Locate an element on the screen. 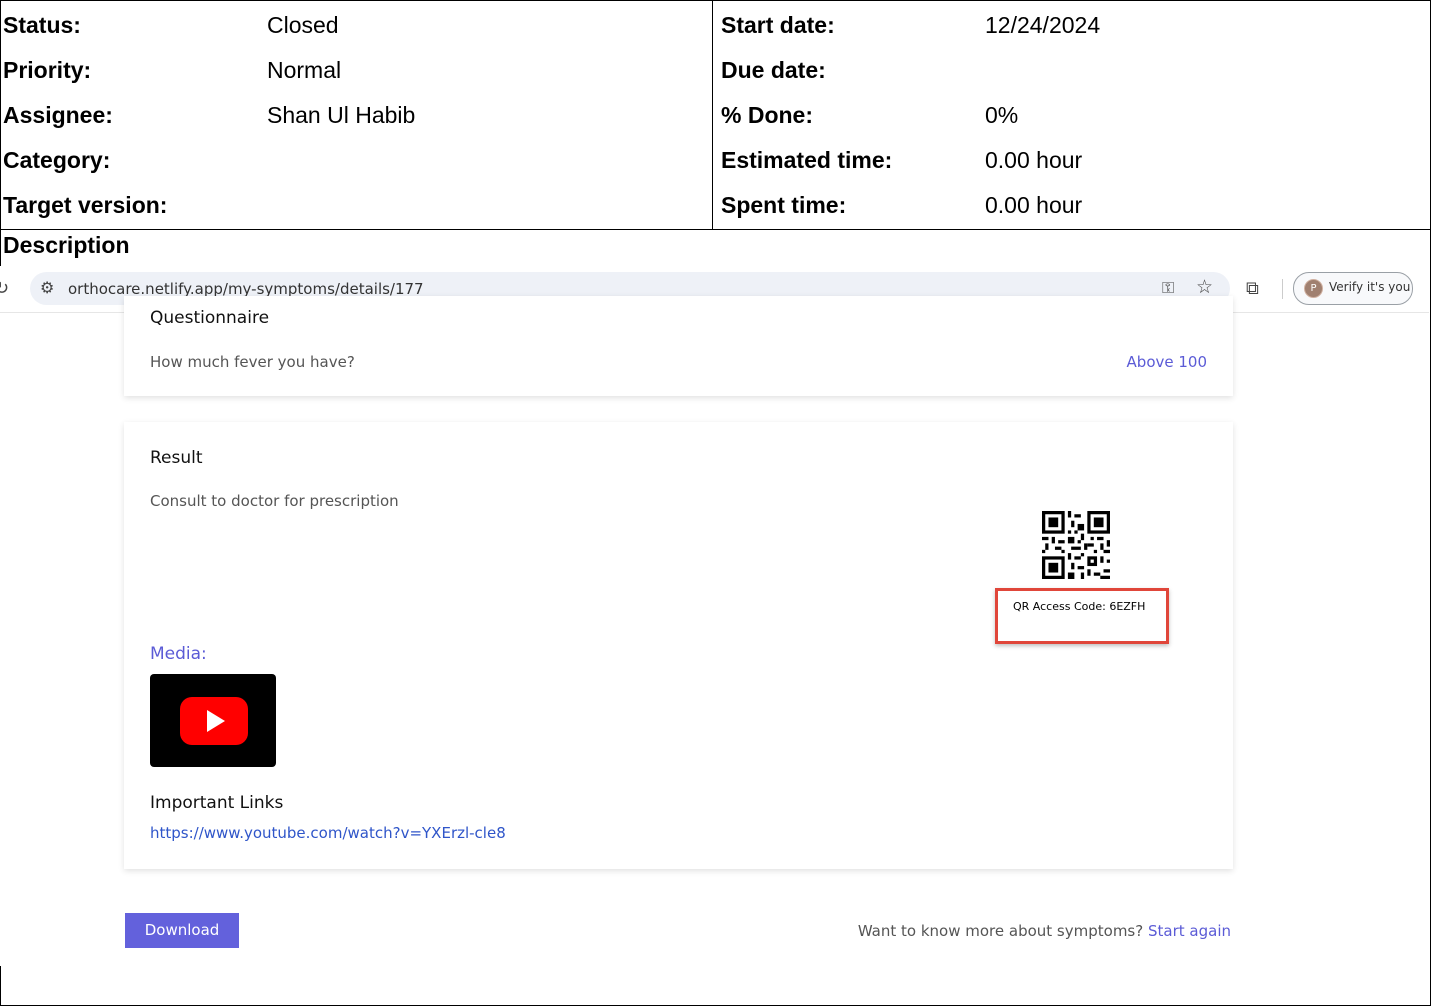  start-date-label: Start date: is located at coordinates (778, 25).